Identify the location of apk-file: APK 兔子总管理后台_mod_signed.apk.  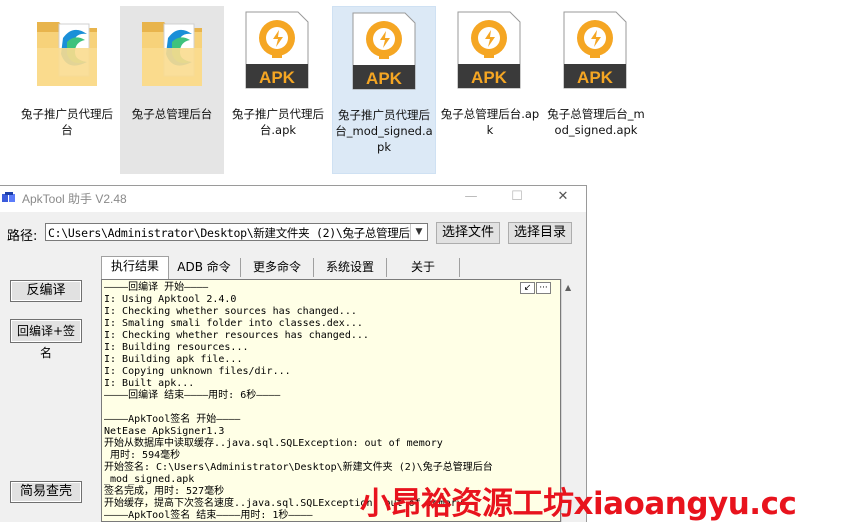
(596, 90).